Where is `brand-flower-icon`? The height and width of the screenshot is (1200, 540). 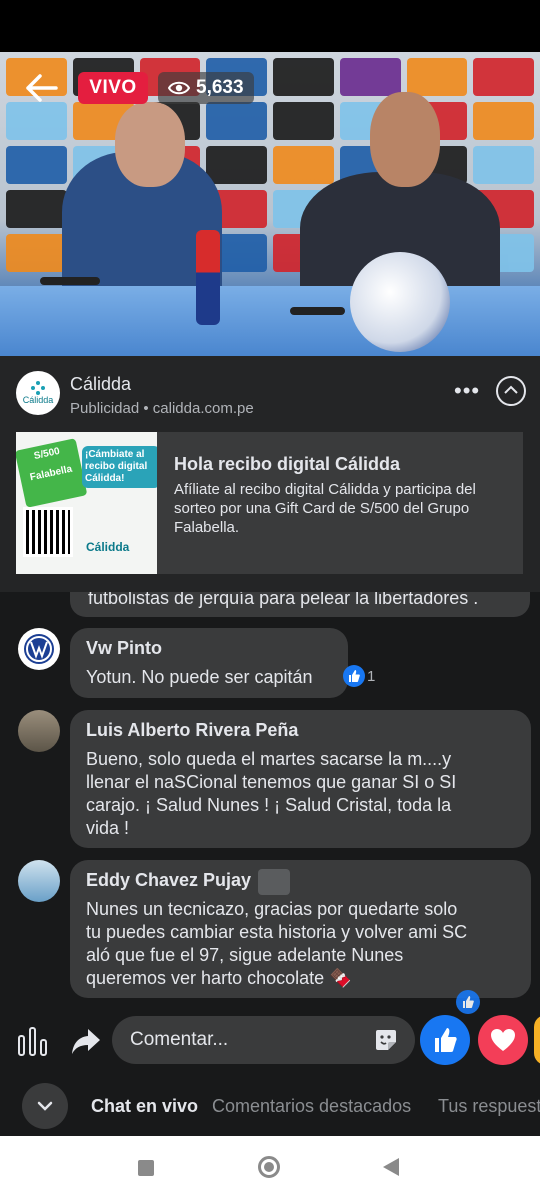 brand-flower-icon is located at coordinates (38, 388).